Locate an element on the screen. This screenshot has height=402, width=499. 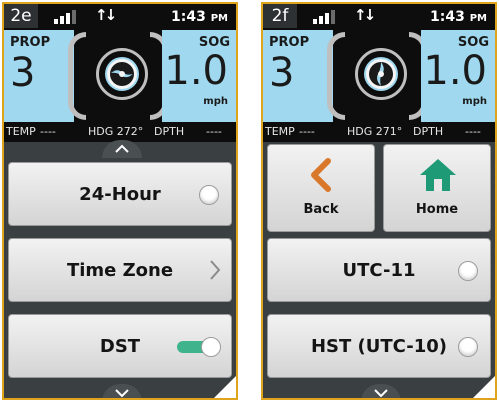
menu-item-hst: HST (UTC-10) is located at coordinates (379, 346).